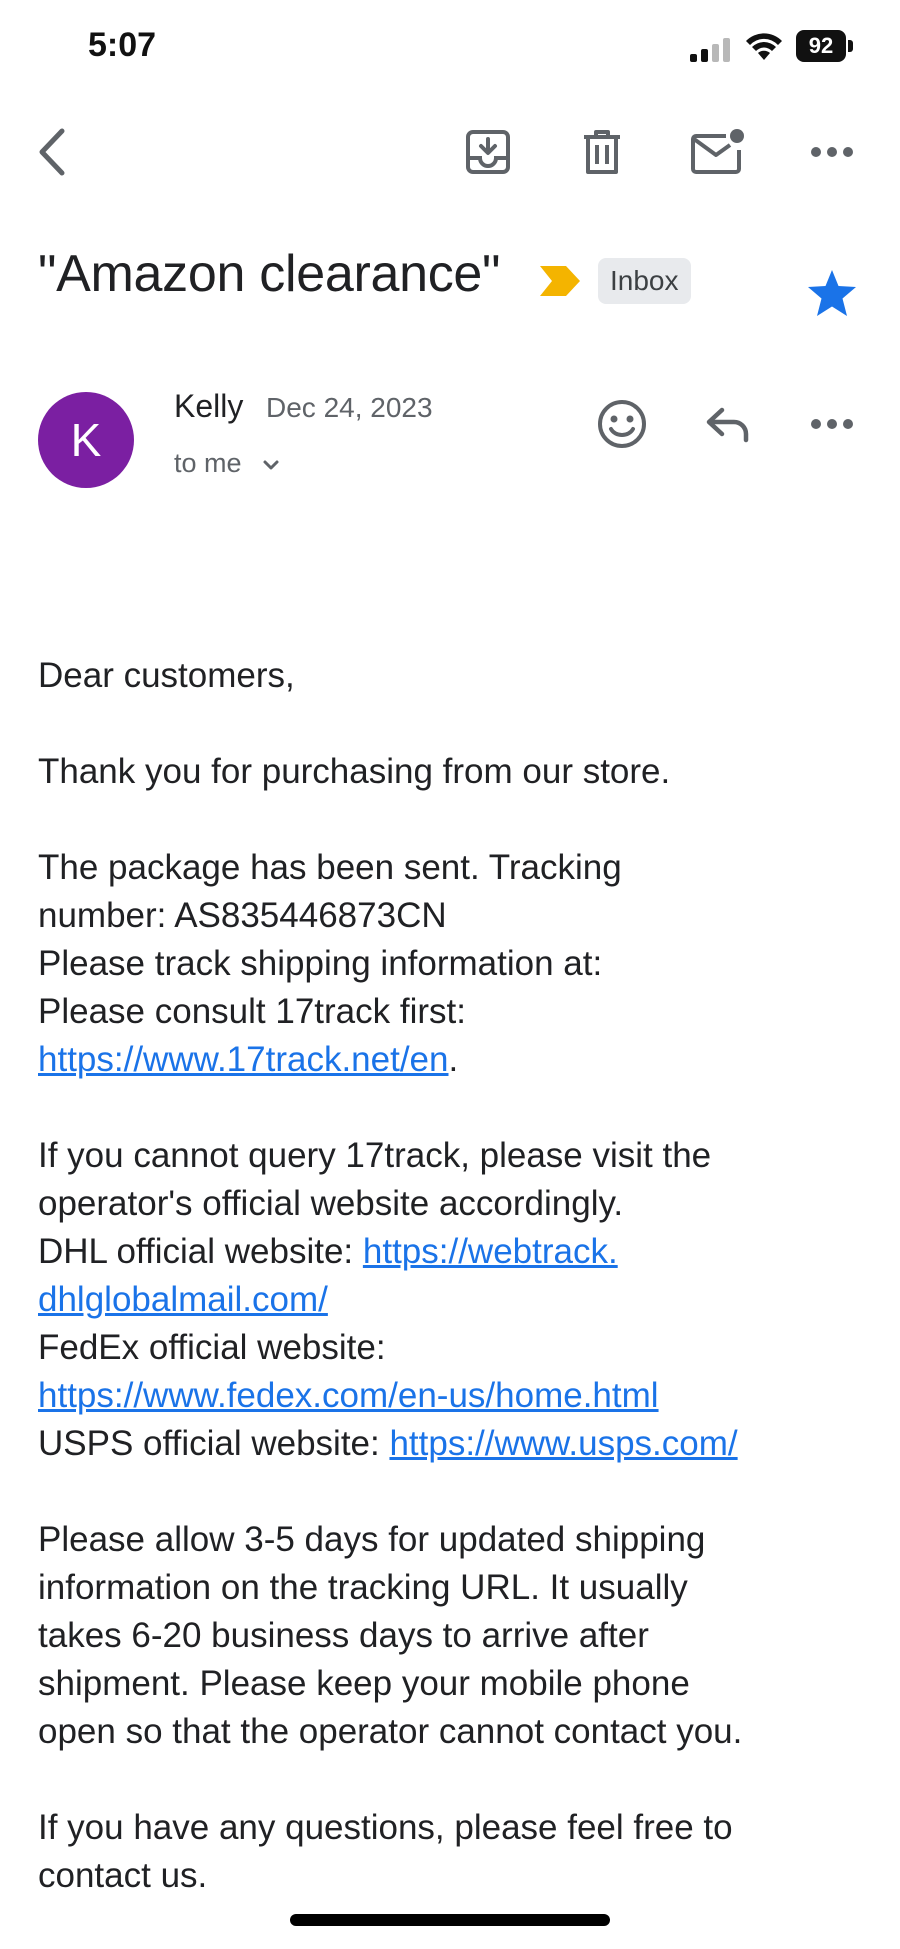 The height and width of the screenshot is (1949, 900). Describe the element at coordinates (200, 1251) in the screenshot. I see `dhl-label: DHL official website:` at that location.